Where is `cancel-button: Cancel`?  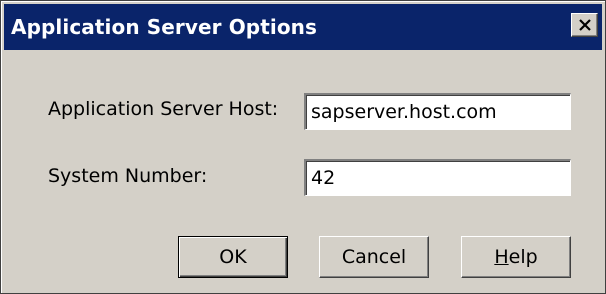 cancel-button: Cancel is located at coordinates (374, 257).